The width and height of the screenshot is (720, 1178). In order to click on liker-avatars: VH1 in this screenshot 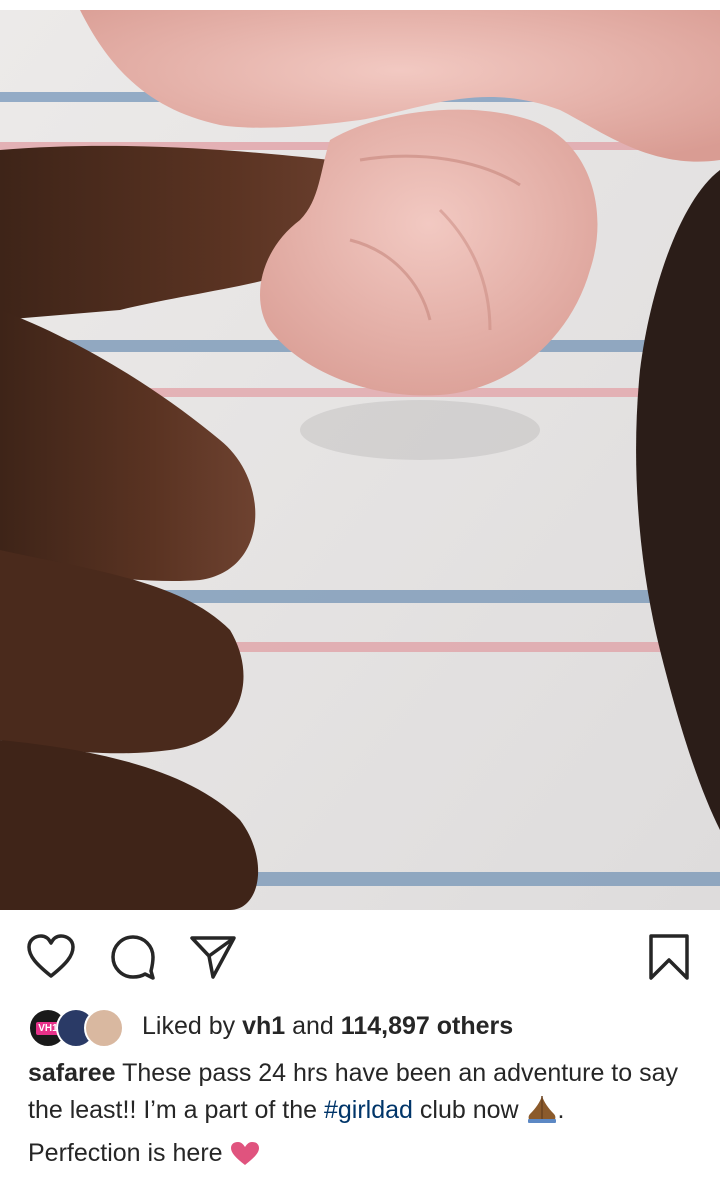, I will do `click(78, 1027)`.